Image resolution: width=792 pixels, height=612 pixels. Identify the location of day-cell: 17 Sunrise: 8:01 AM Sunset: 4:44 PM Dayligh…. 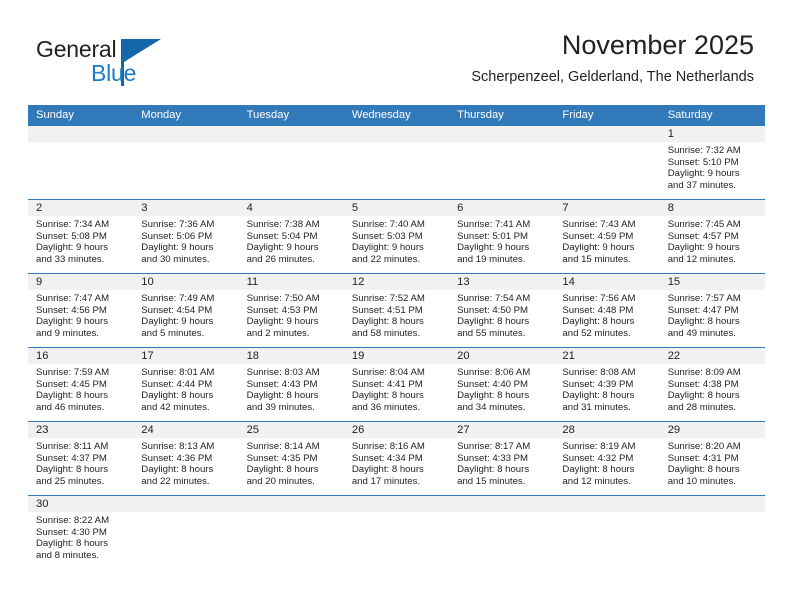
(186, 384).